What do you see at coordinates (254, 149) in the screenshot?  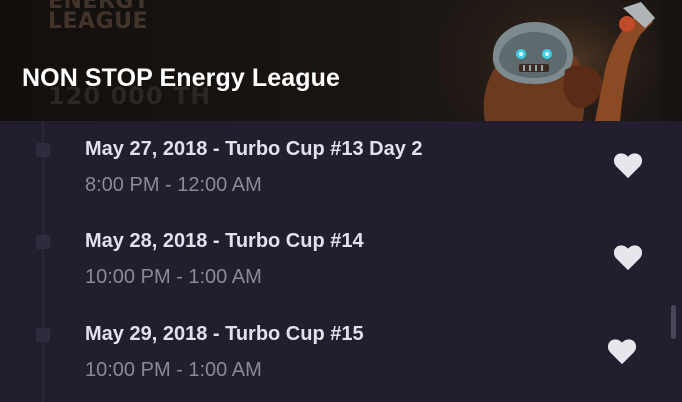 I see `event-title: May 27, 2018 - Turbo Cup #13 Day 2` at bounding box center [254, 149].